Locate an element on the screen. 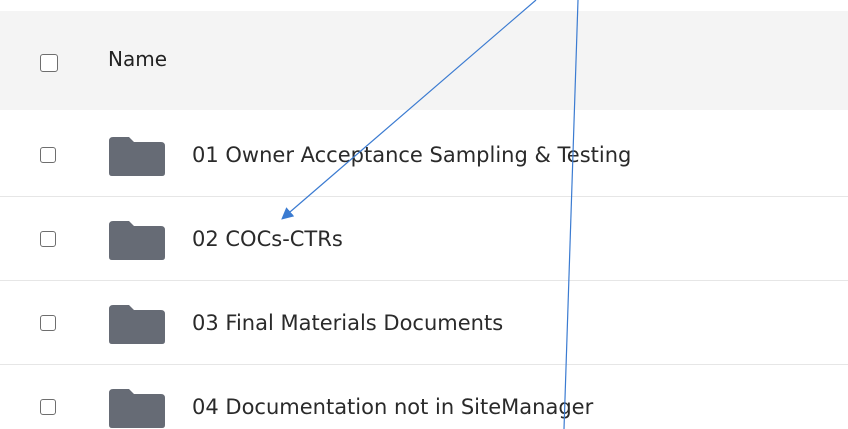 The height and width of the screenshot is (429, 848). folder-name: 04 Documentation not in SiteManager is located at coordinates (392, 407).